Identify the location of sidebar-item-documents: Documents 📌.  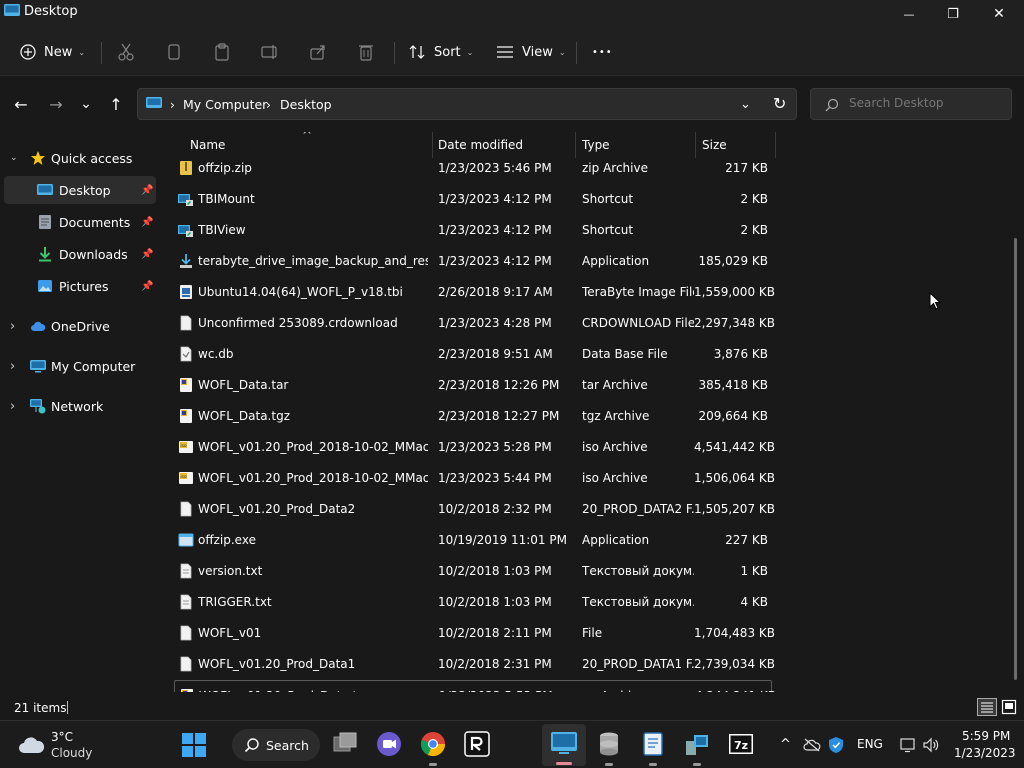
(78, 222).